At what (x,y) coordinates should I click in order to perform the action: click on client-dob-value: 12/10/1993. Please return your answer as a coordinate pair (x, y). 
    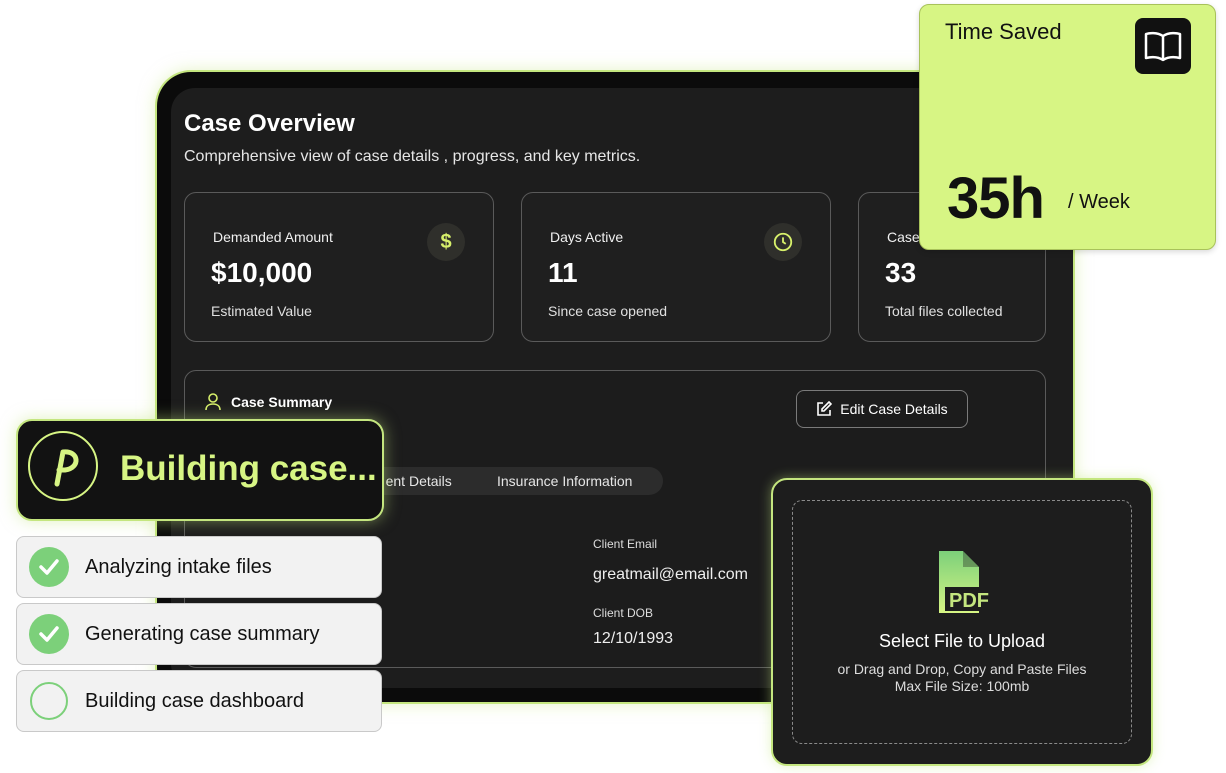
    Looking at the image, I should click on (633, 638).